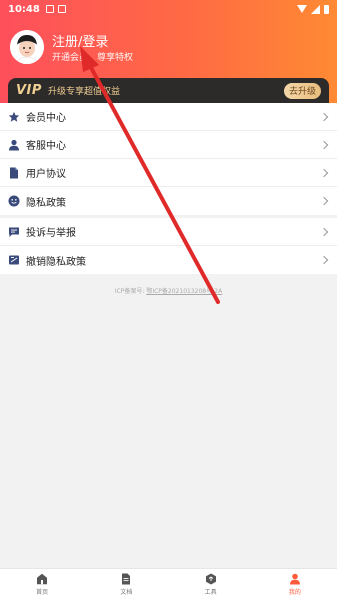  I want to click on tab-label: 工具, so click(210, 592).